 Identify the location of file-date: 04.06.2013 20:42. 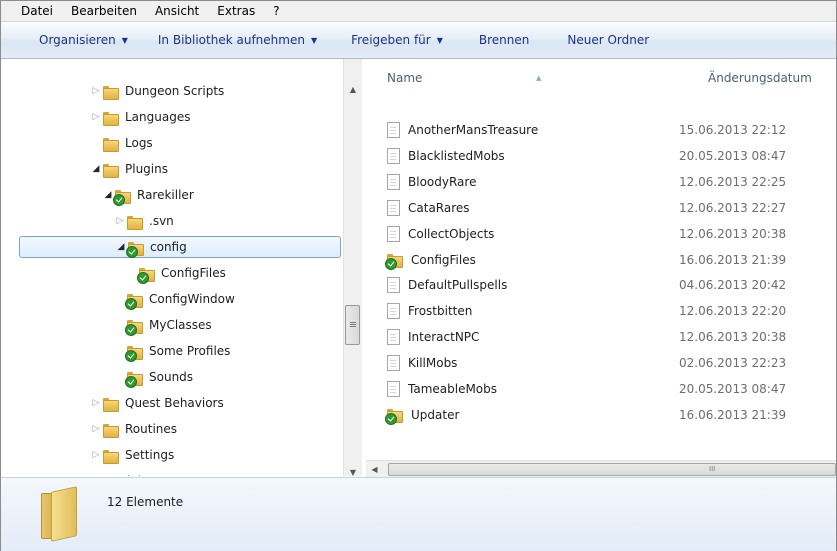
(733, 285).